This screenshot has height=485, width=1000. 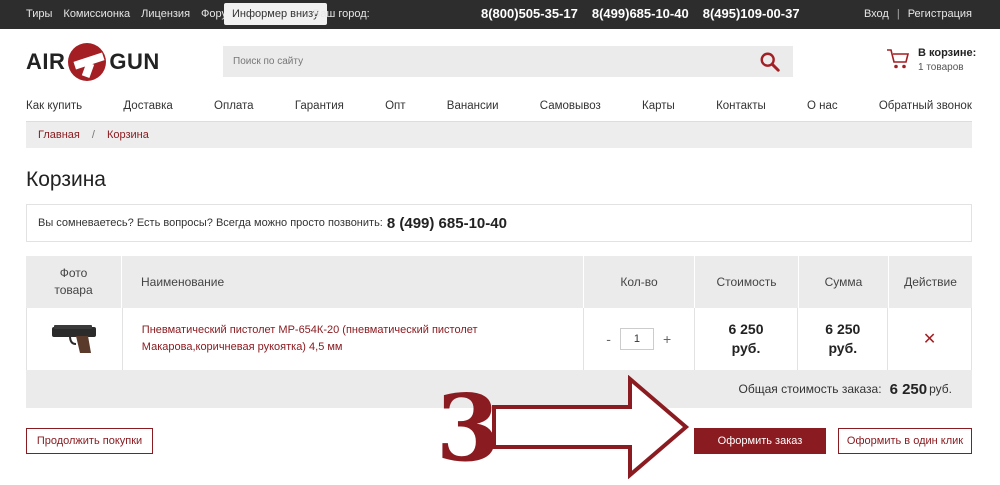 I want to click on sum-cell: 6 250 руб., so click(x=843, y=339).